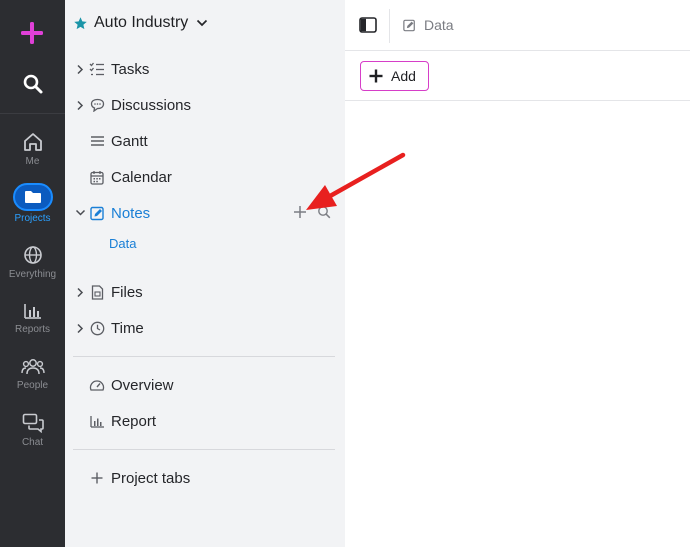 Image resolution: width=690 pixels, height=547 pixels. I want to click on rail-label: Me, so click(32, 161).